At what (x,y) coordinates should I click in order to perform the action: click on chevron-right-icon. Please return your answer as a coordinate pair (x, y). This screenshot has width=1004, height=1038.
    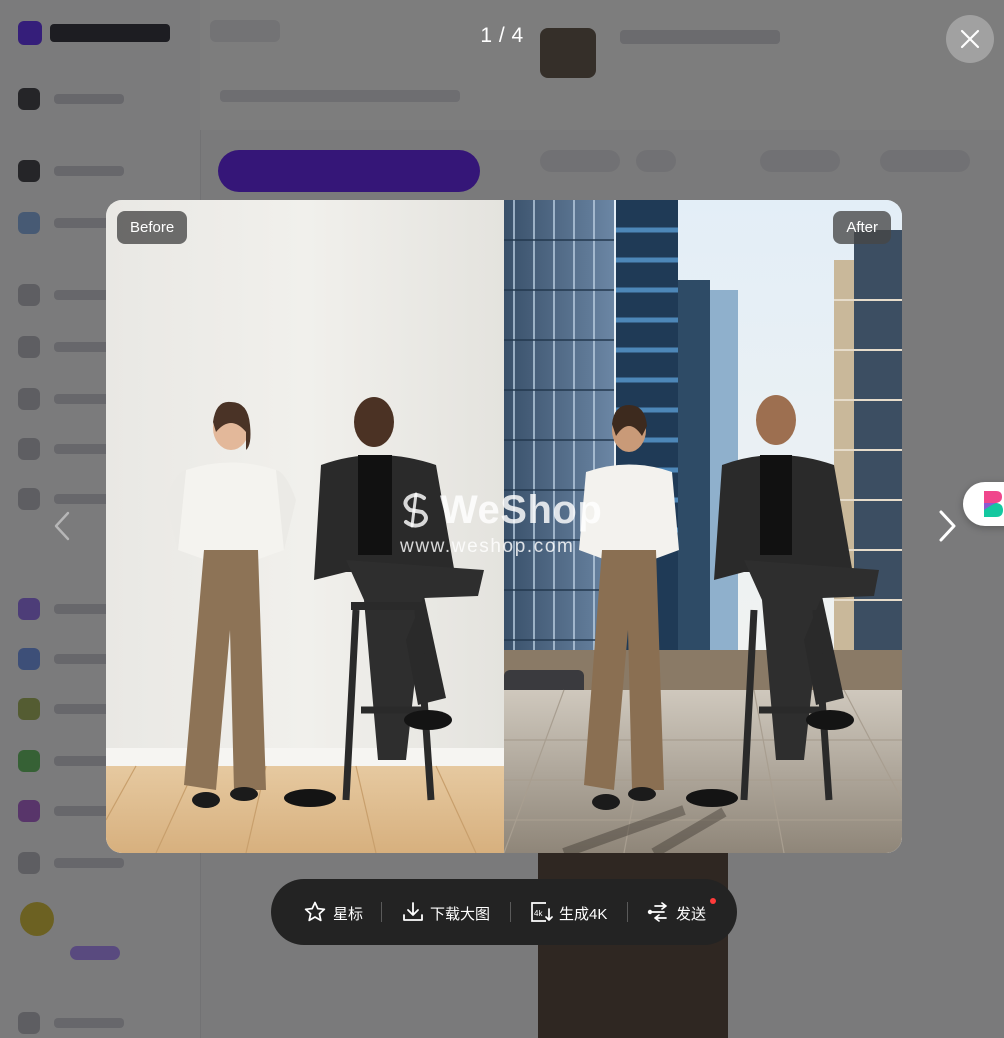
    Looking at the image, I should click on (947, 526).